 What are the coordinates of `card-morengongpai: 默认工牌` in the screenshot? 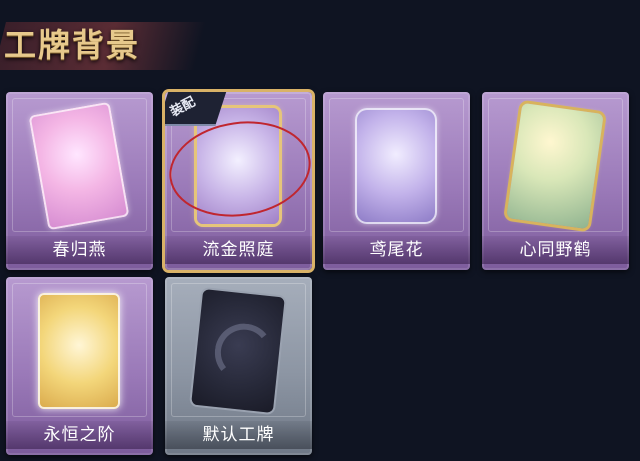 It's located at (238, 366).